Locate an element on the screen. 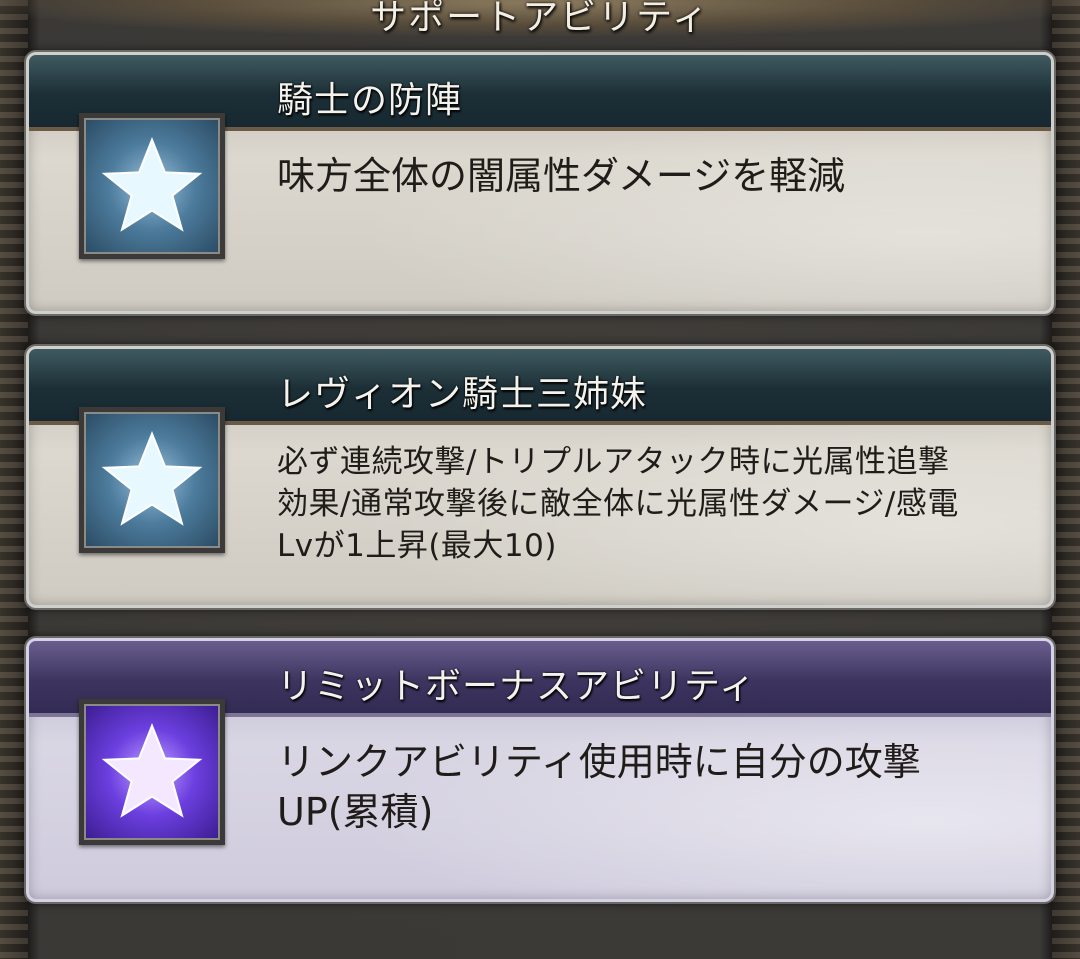 The width and height of the screenshot is (1080, 959). section-title: サポートアビリティ is located at coordinates (540, 19).